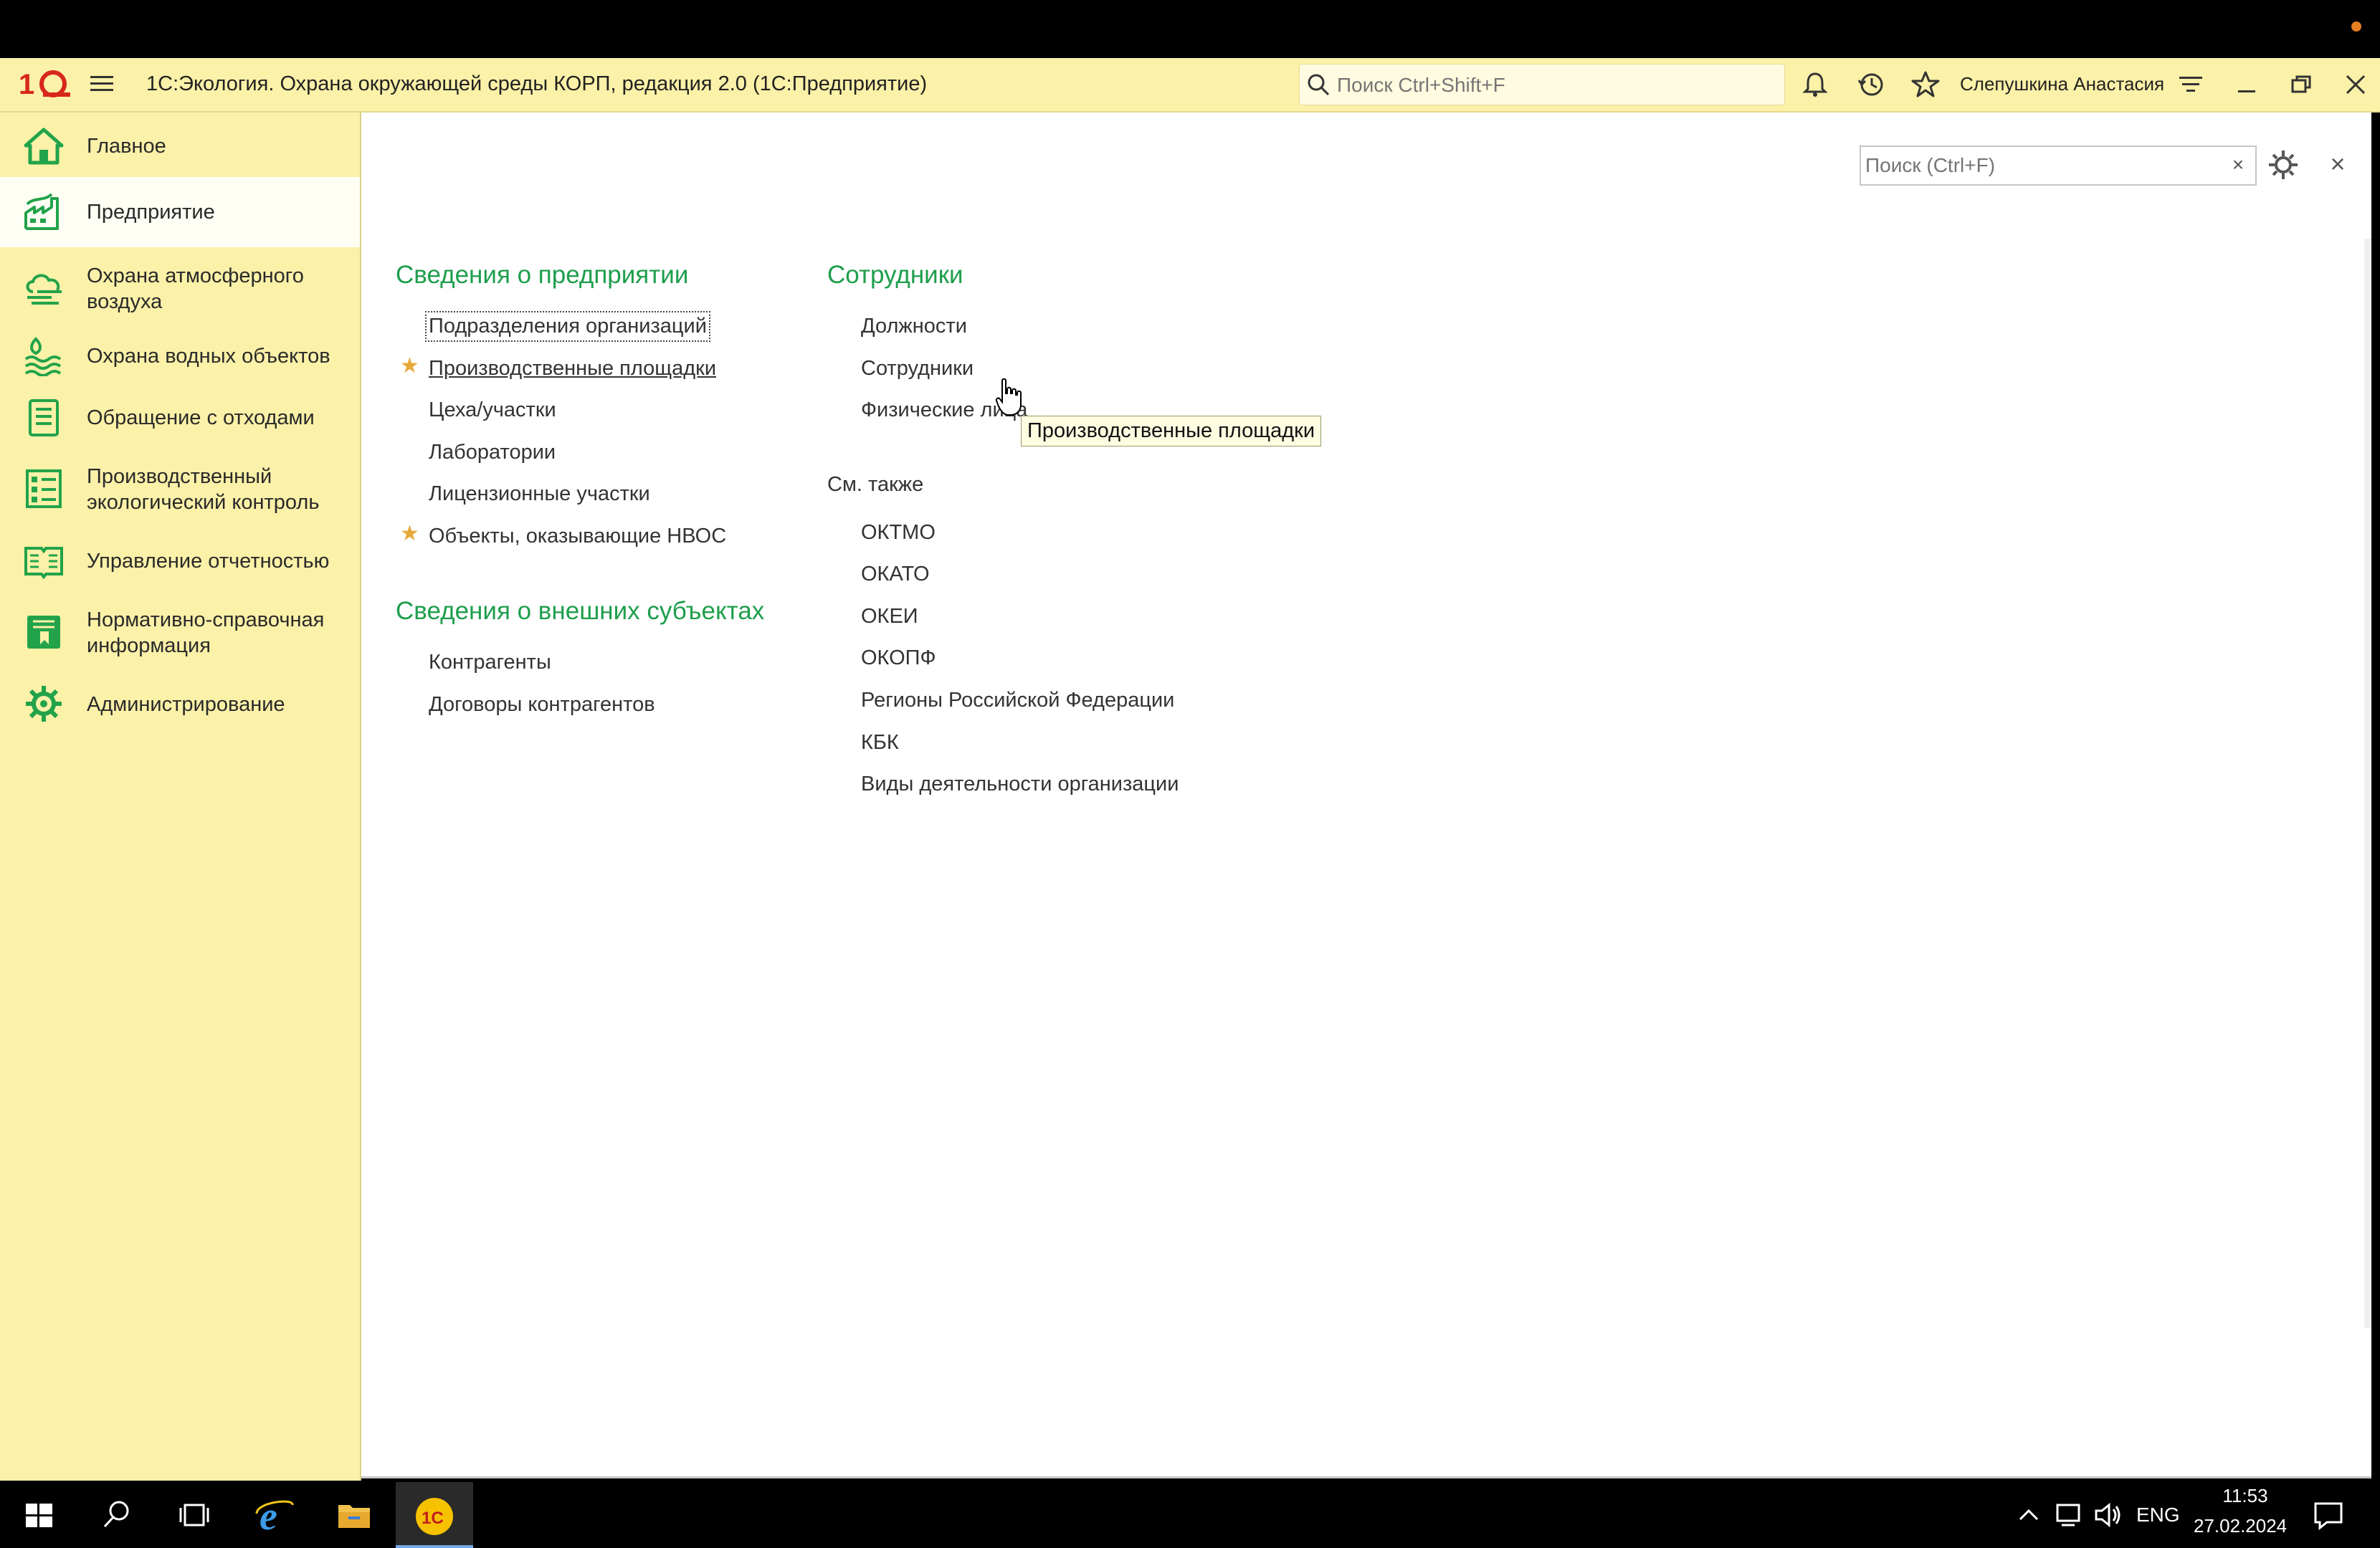  What do you see at coordinates (2301, 84) in the screenshot?
I see `restore-icon` at bounding box center [2301, 84].